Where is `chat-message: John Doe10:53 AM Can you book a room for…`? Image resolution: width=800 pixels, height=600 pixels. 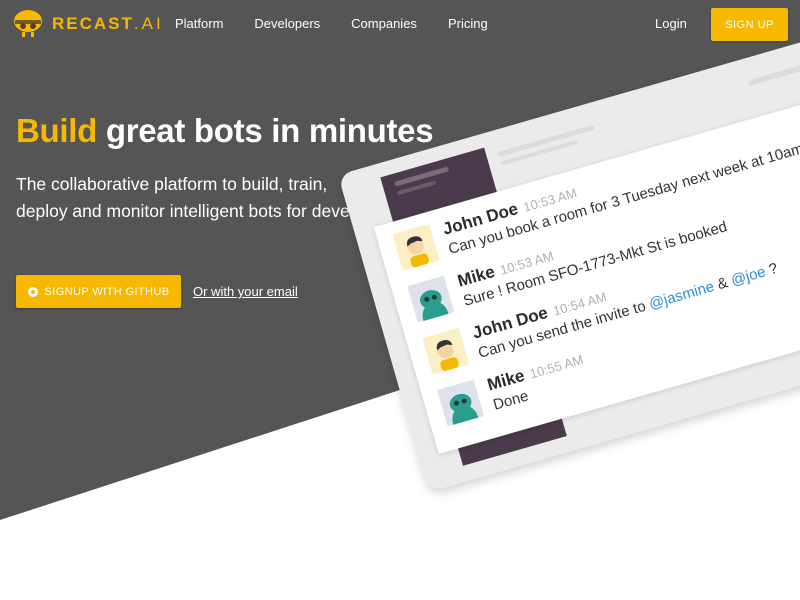
chat-message: John Doe10:53 AM Can you book a room for… is located at coordinates (595, 206).